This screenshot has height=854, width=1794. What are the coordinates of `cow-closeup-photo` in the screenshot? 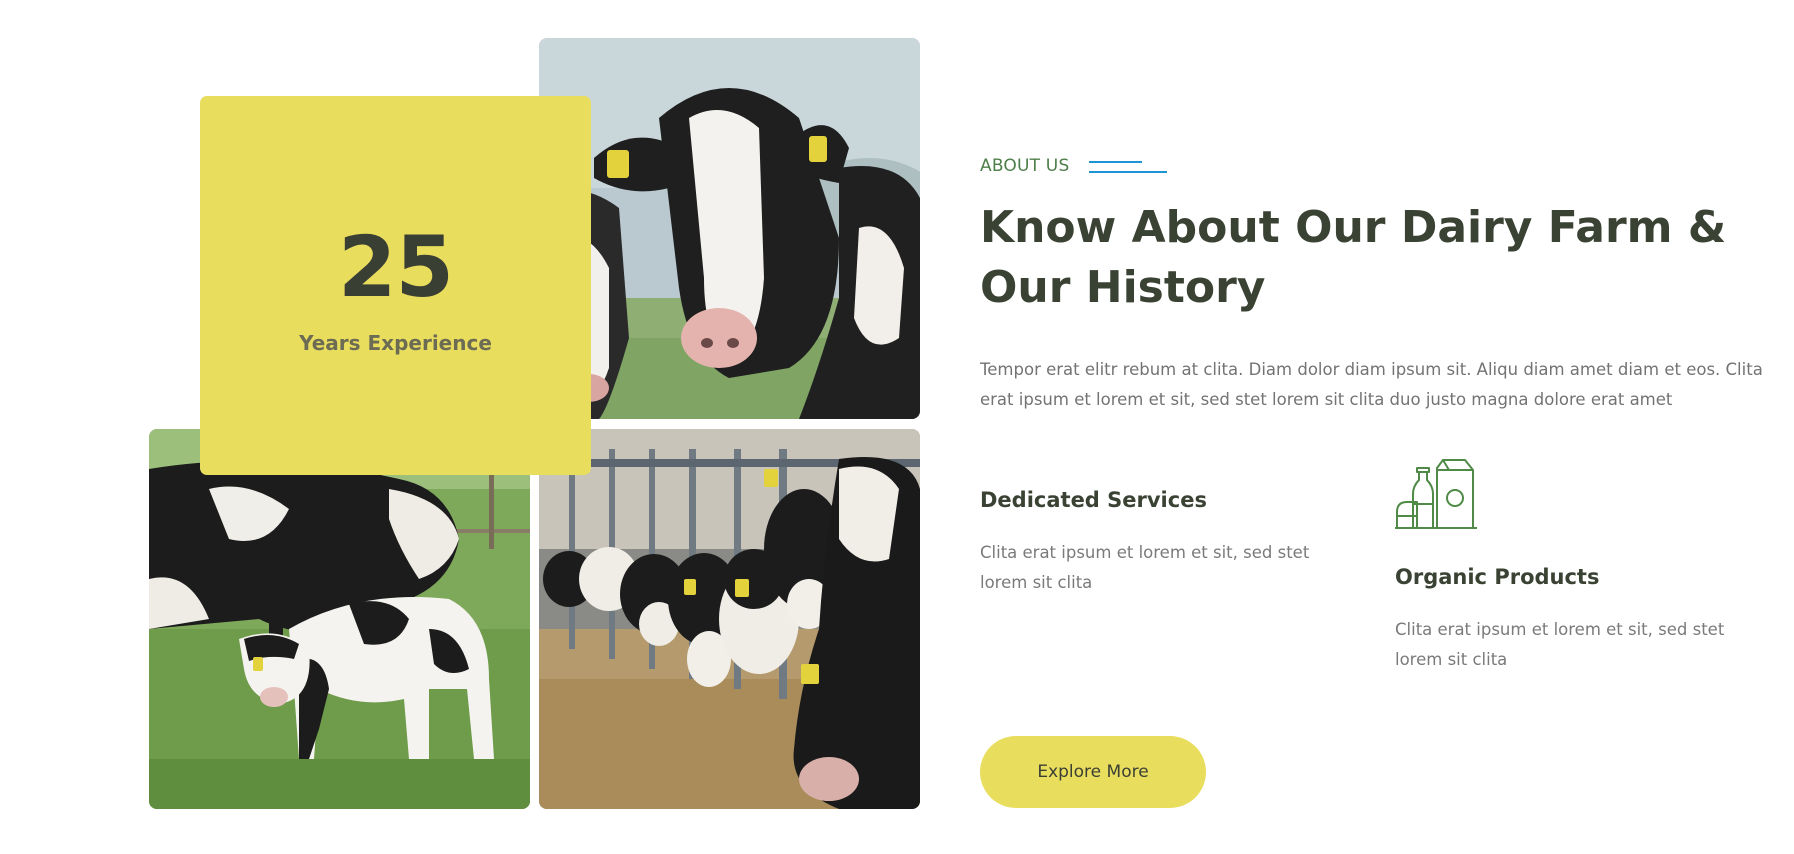 It's located at (729, 228).